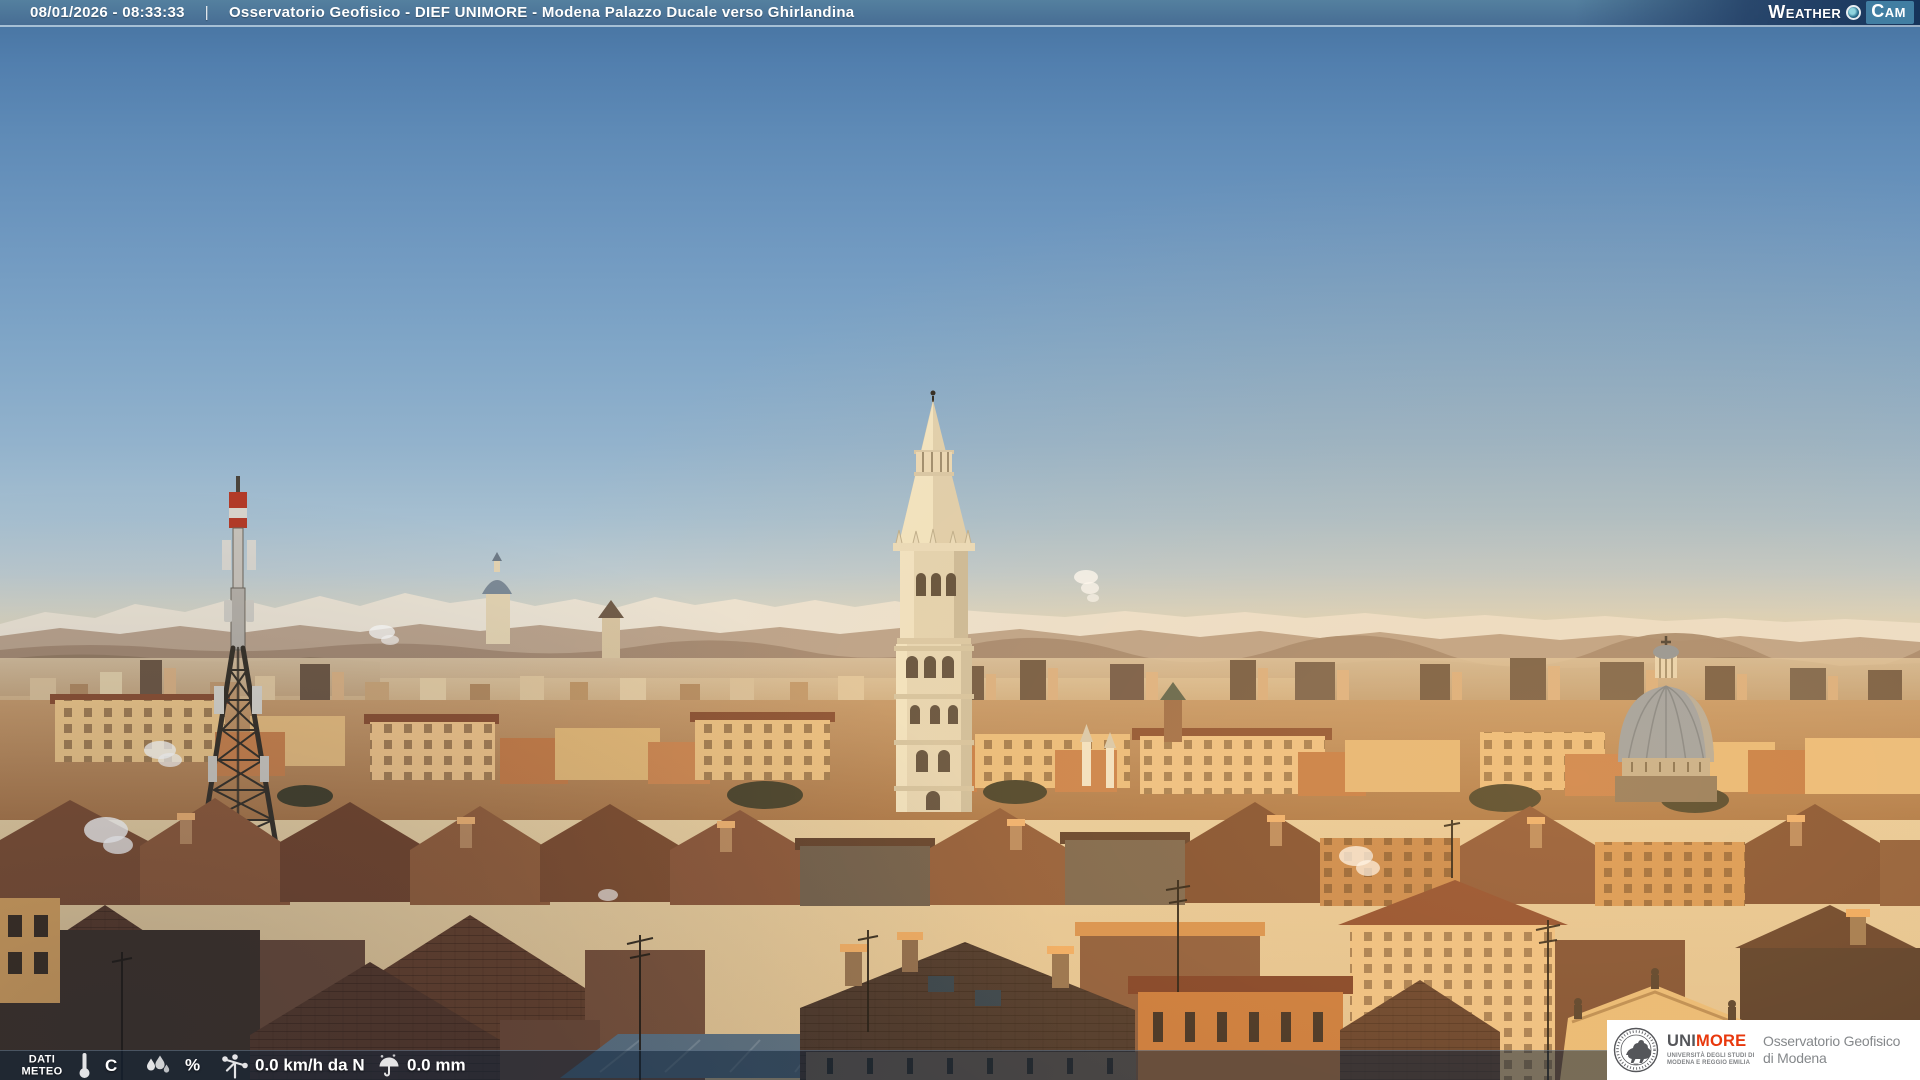 The image size is (1920, 1080). I want to click on rain-value: 0.0 mm, so click(436, 1065).